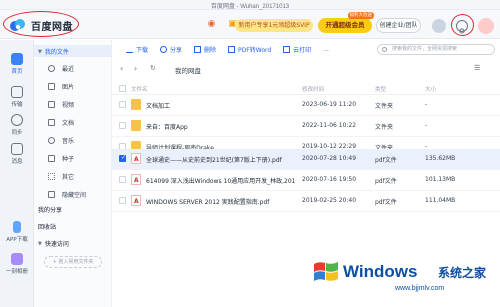 This screenshot has height=307, width=500. What do you see at coordinates (51, 86) in the screenshot?
I see `image-icon` at bounding box center [51, 86].